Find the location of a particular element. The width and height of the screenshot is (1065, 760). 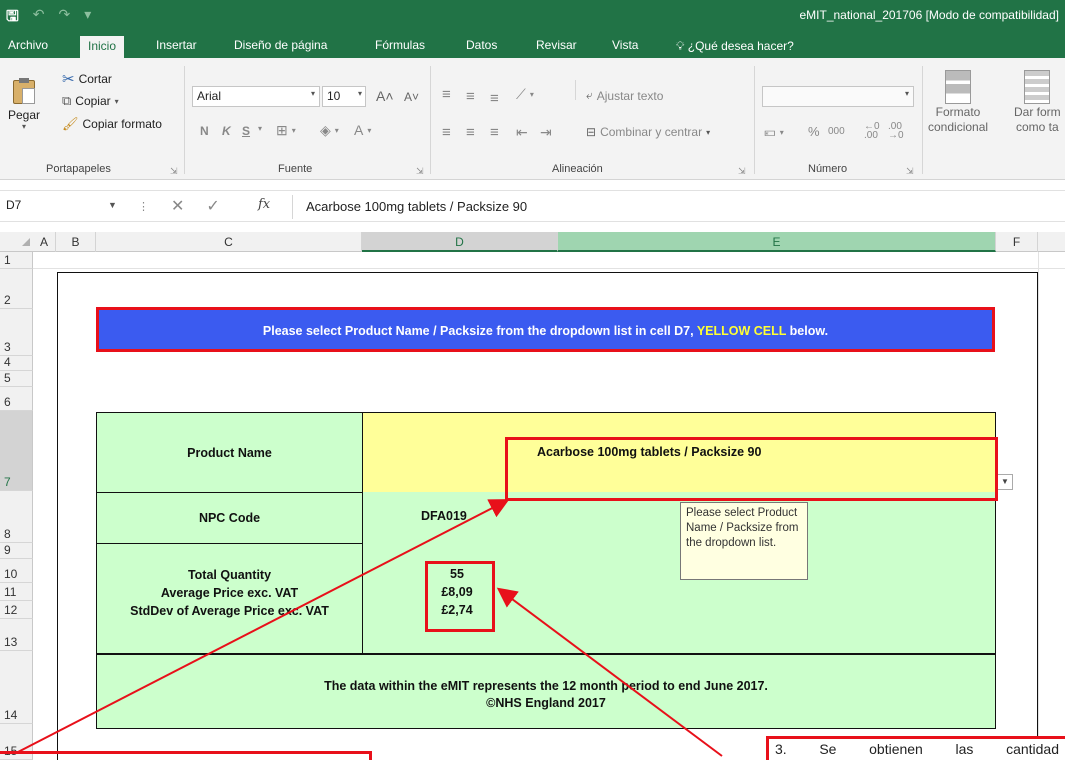

row-header-12: 12 is located at coordinates (16, 610).